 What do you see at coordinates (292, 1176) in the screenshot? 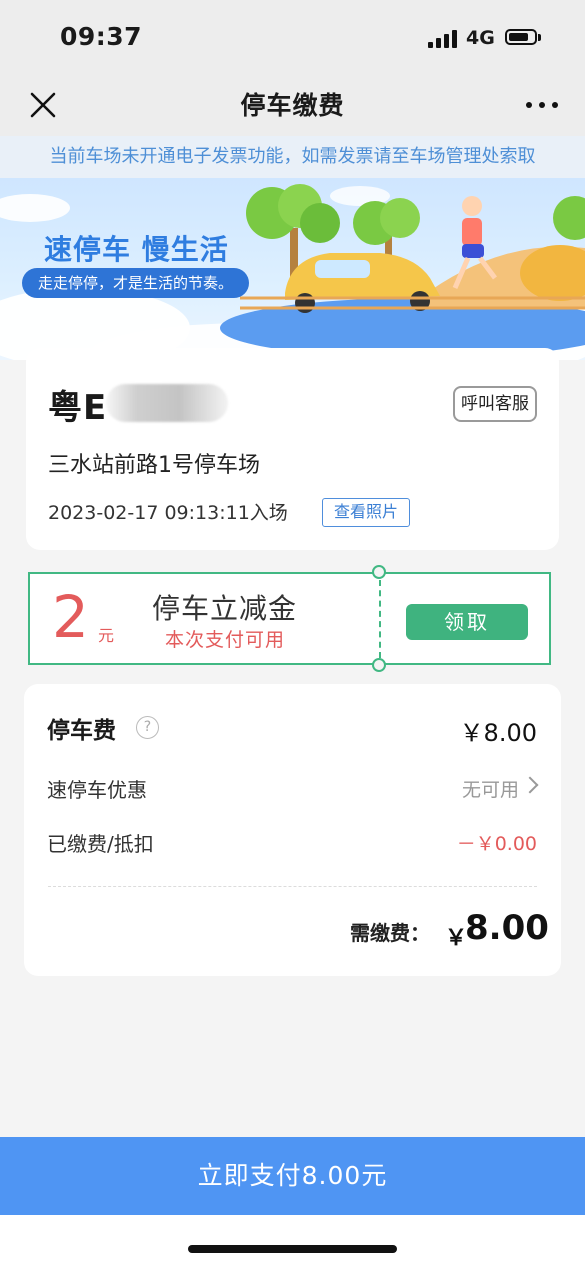
I see `pay-now-button: 立即支付8.00元` at bounding box center [292, 1176].